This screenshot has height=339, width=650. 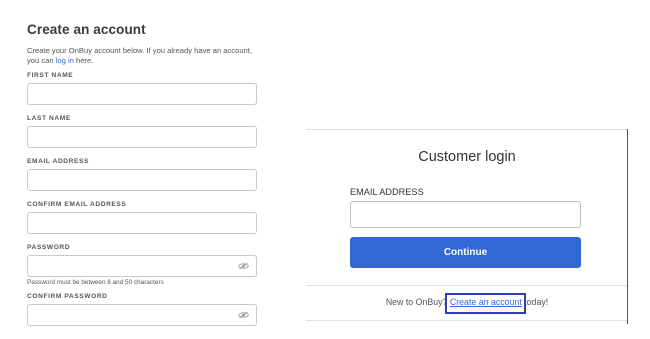 What do you see at coordinates (465, 252) in the screenshot?
I see `continue-button: Continue` at bounding box center [465, 252].